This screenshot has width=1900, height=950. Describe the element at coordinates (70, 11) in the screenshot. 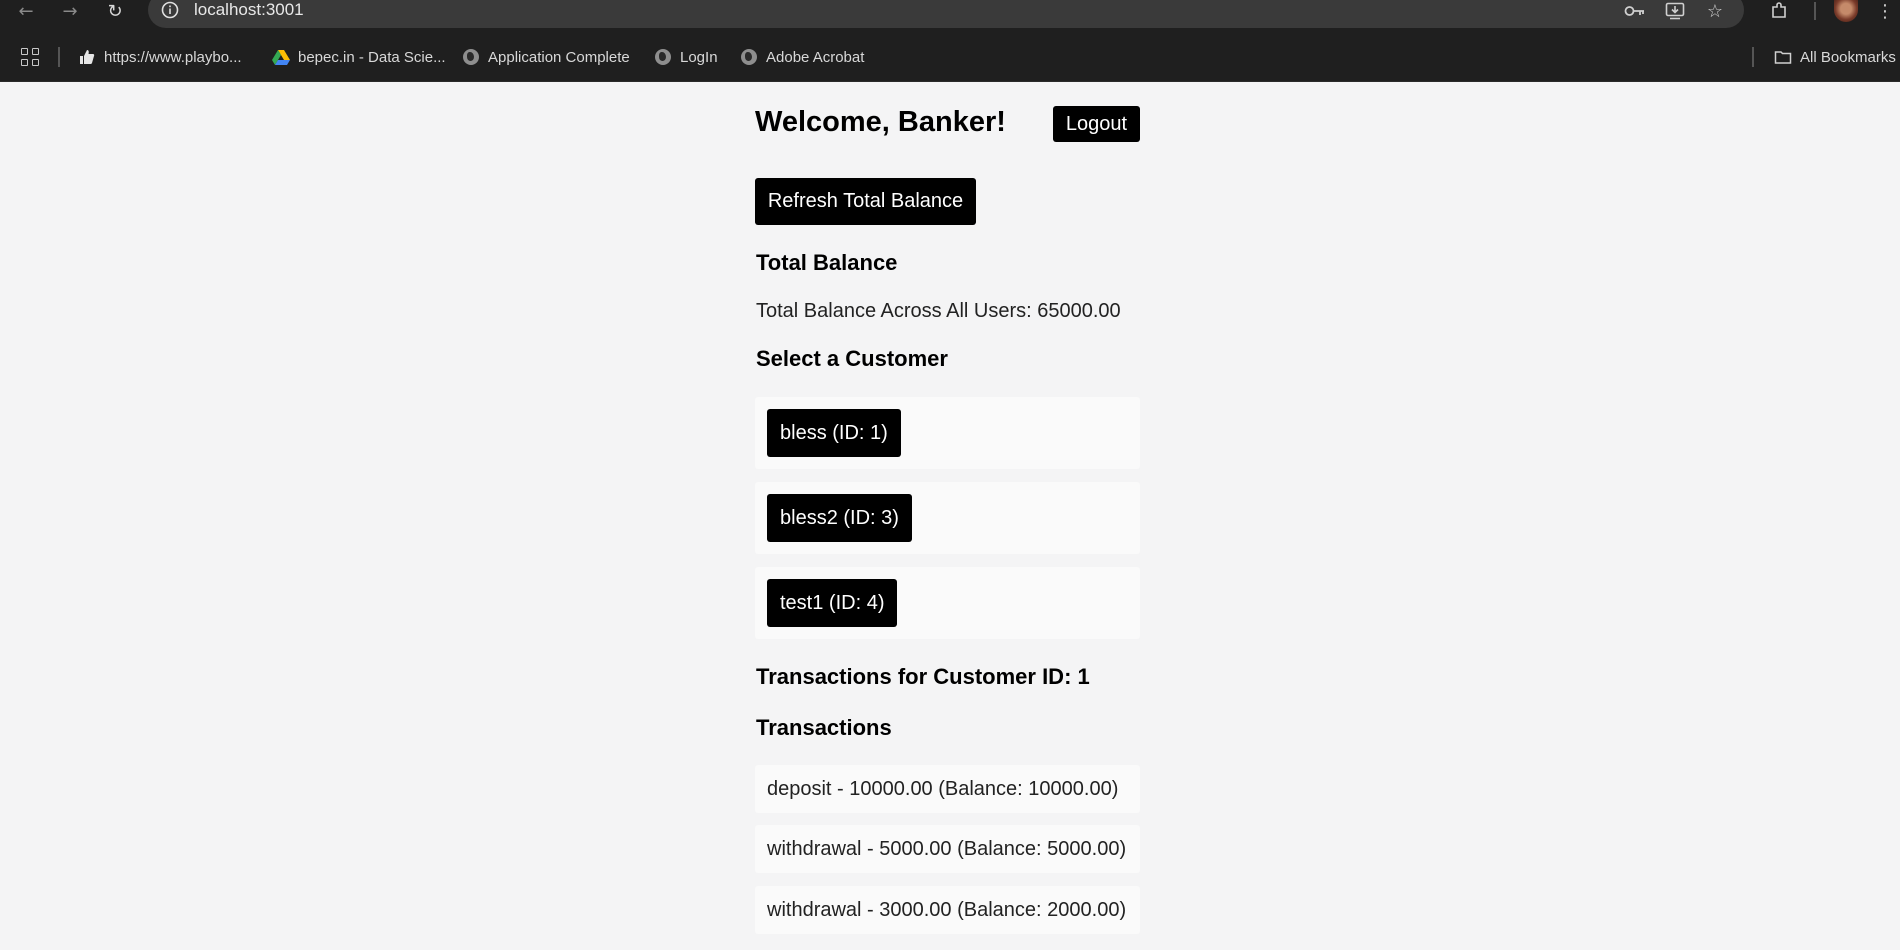

I see `forward-icon: →` at that location.